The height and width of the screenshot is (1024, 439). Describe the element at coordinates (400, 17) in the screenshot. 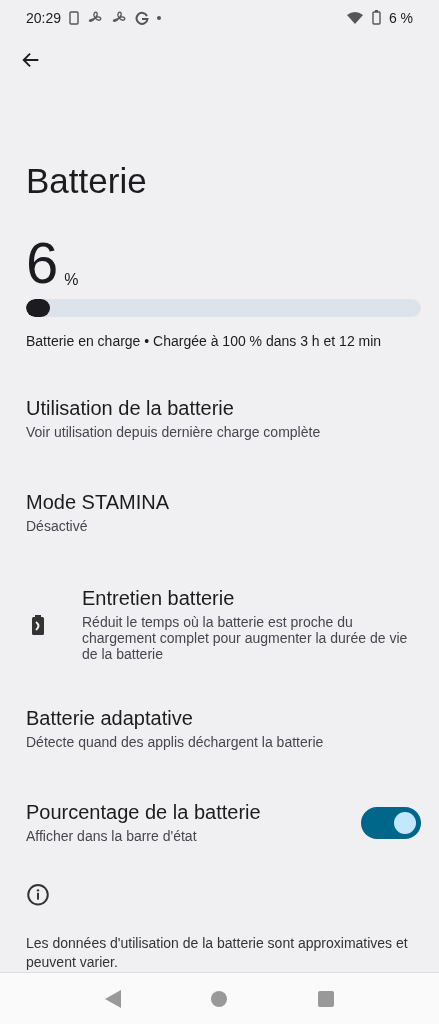

I see `battery-percentage: 6 %` at that location.